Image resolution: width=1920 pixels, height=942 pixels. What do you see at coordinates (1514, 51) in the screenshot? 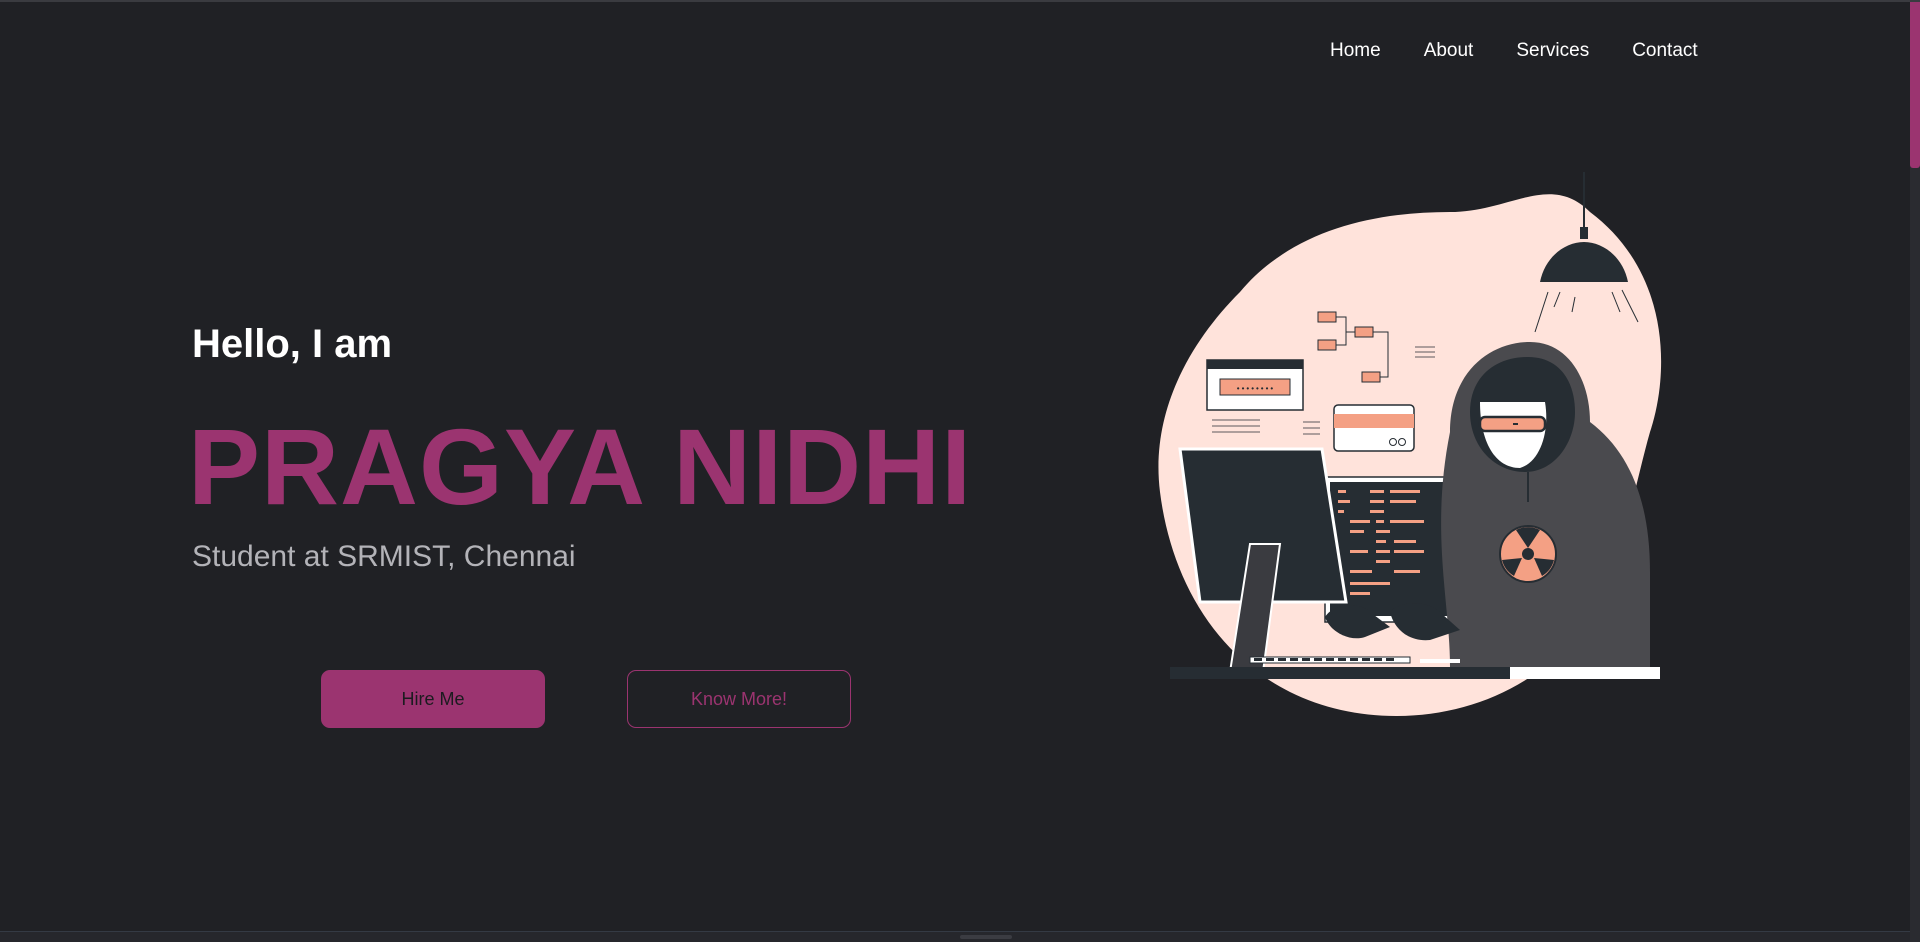
I see `navbar: Home About Services Contact` at bounding box center [1514, 51].